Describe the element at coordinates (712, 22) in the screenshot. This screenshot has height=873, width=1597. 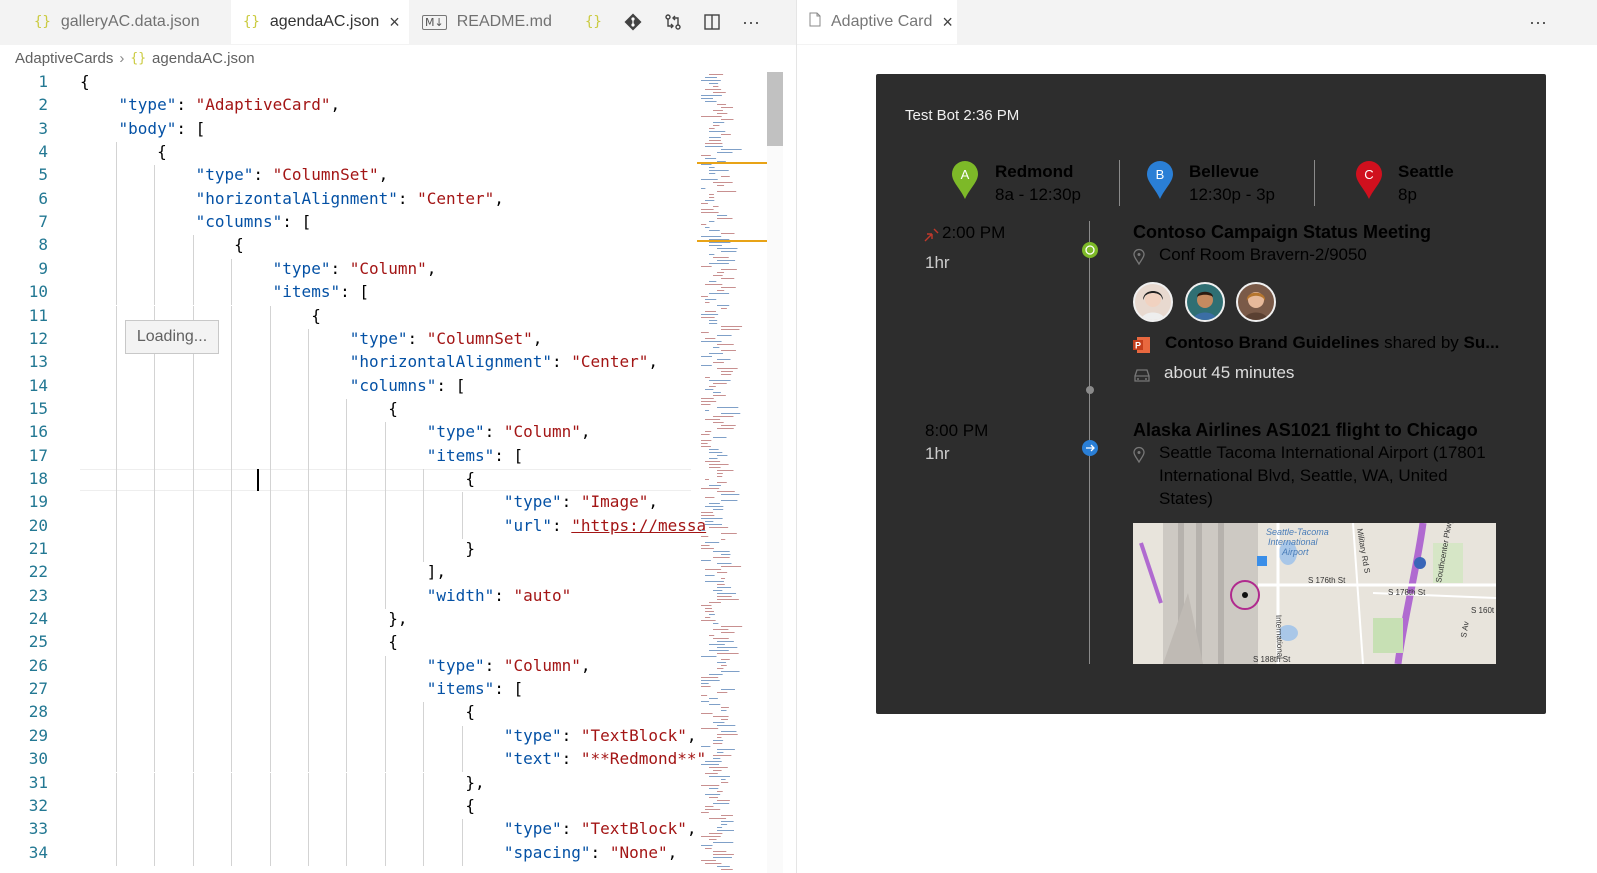
I see `split-editor-icon` at that location.